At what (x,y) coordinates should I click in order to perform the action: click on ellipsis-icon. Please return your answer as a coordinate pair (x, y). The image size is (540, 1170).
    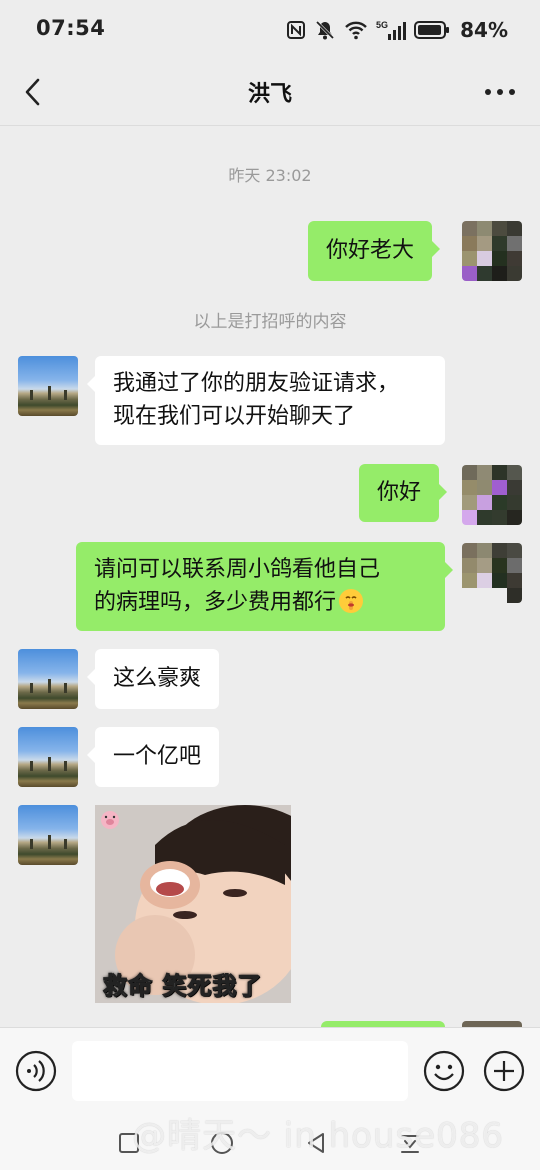
    Looking at the image, I should click on (500, 92).